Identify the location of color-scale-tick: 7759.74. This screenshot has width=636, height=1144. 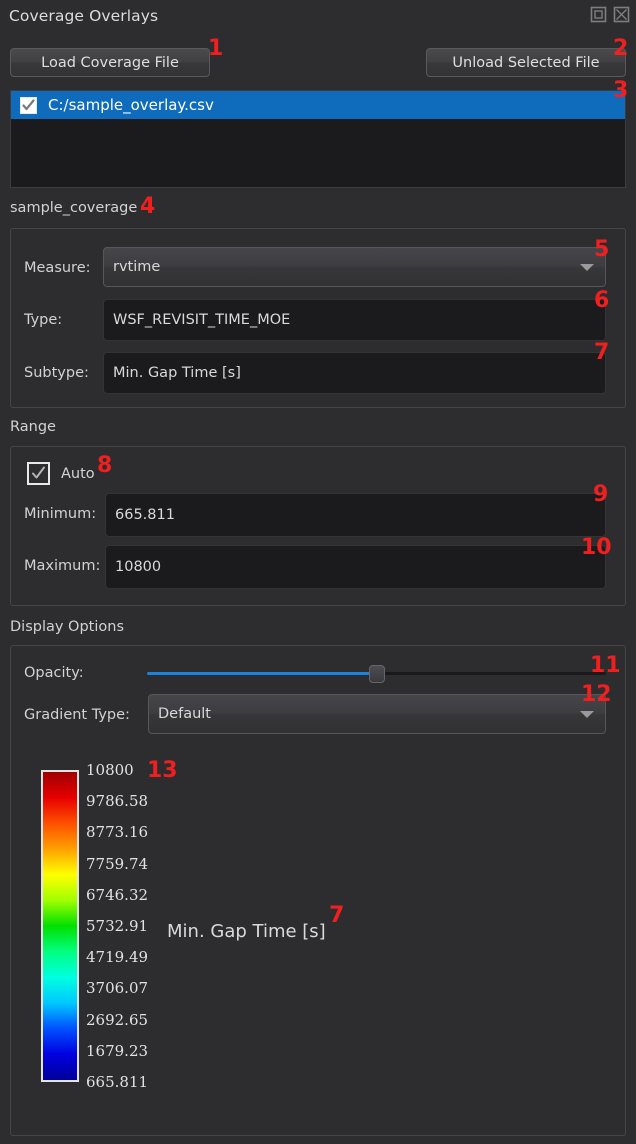
(117, 863).